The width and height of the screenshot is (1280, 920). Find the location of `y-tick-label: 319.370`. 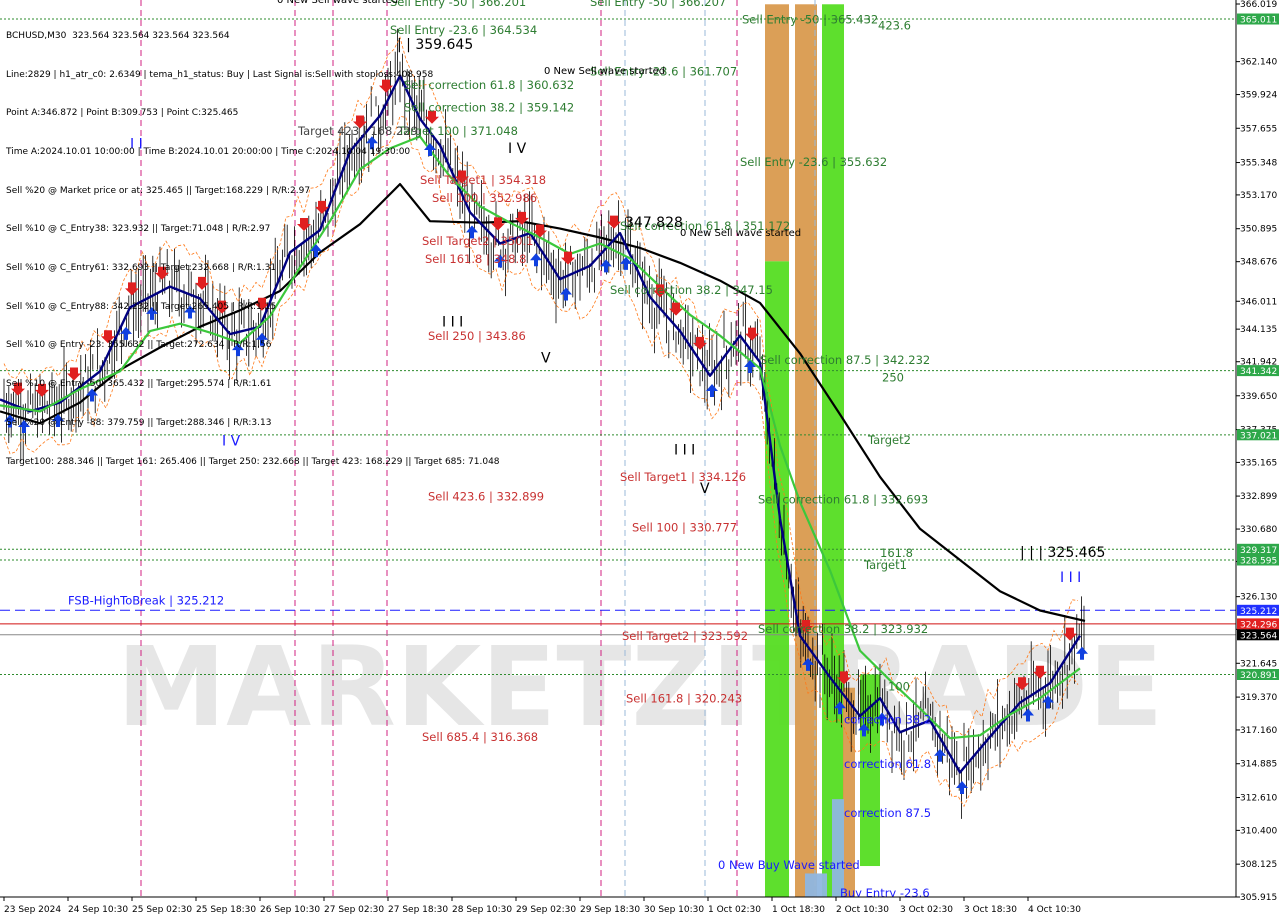

y-tick-label: 319.370 is located at coordinates (1258, 698).